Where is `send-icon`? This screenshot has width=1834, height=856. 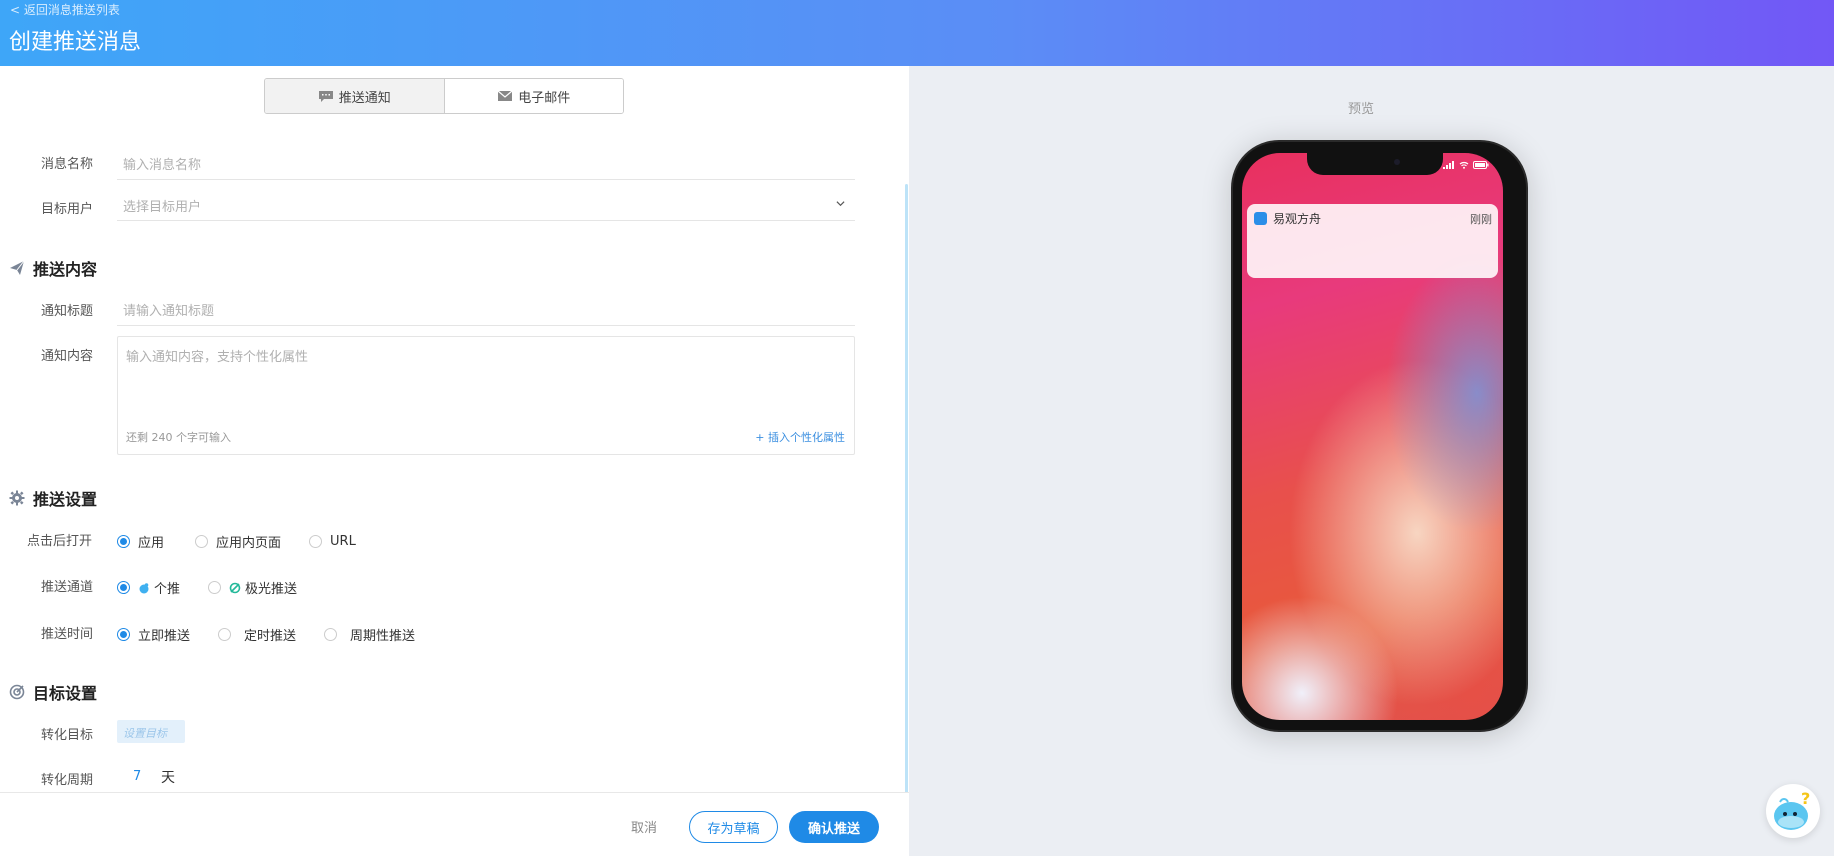 send-icon is located at coordinates (17, 267).